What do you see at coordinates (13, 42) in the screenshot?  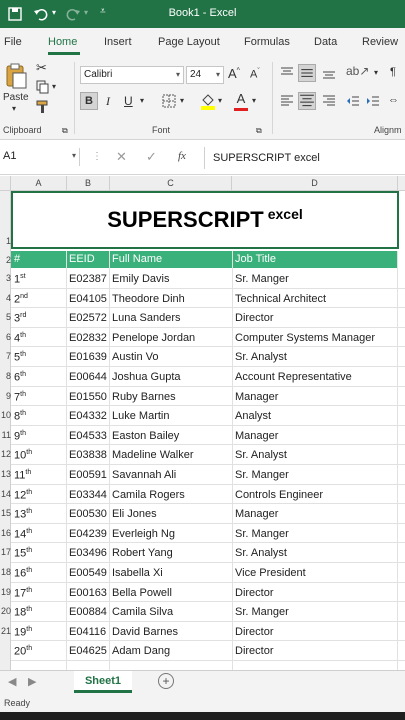 I see `tab-file: File` at bounding box center [13, 42].